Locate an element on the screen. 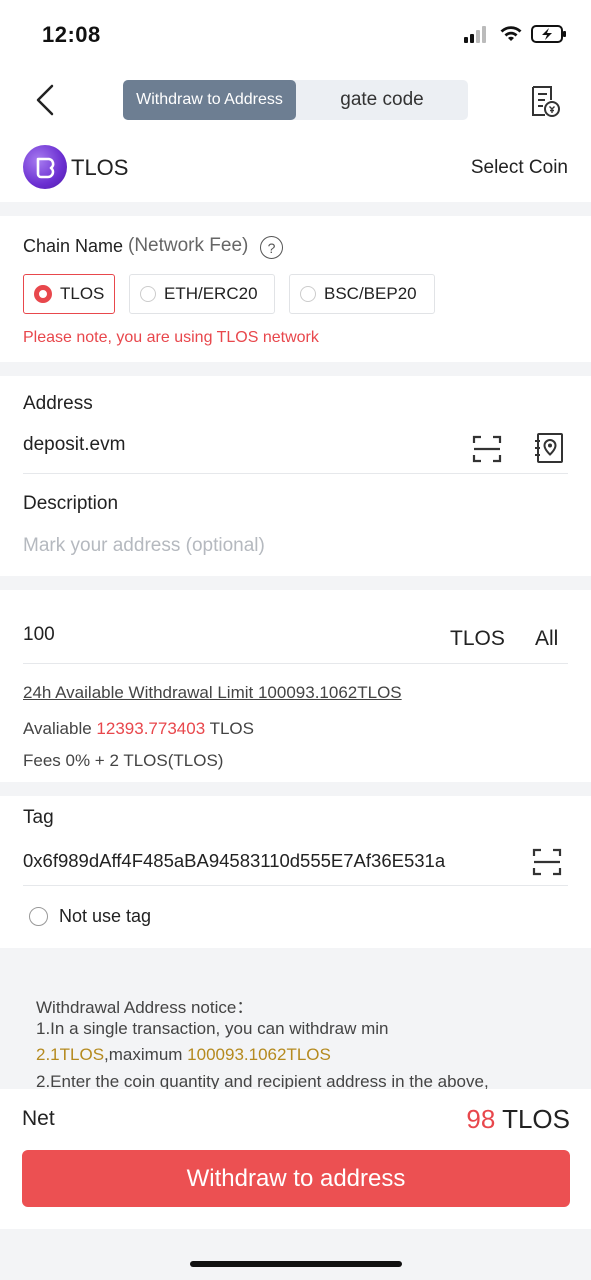 This screenshot has height=1280, width=591. available-balance: Avaliable 12393.773403 TLOS is located at coordinates (138, 729).